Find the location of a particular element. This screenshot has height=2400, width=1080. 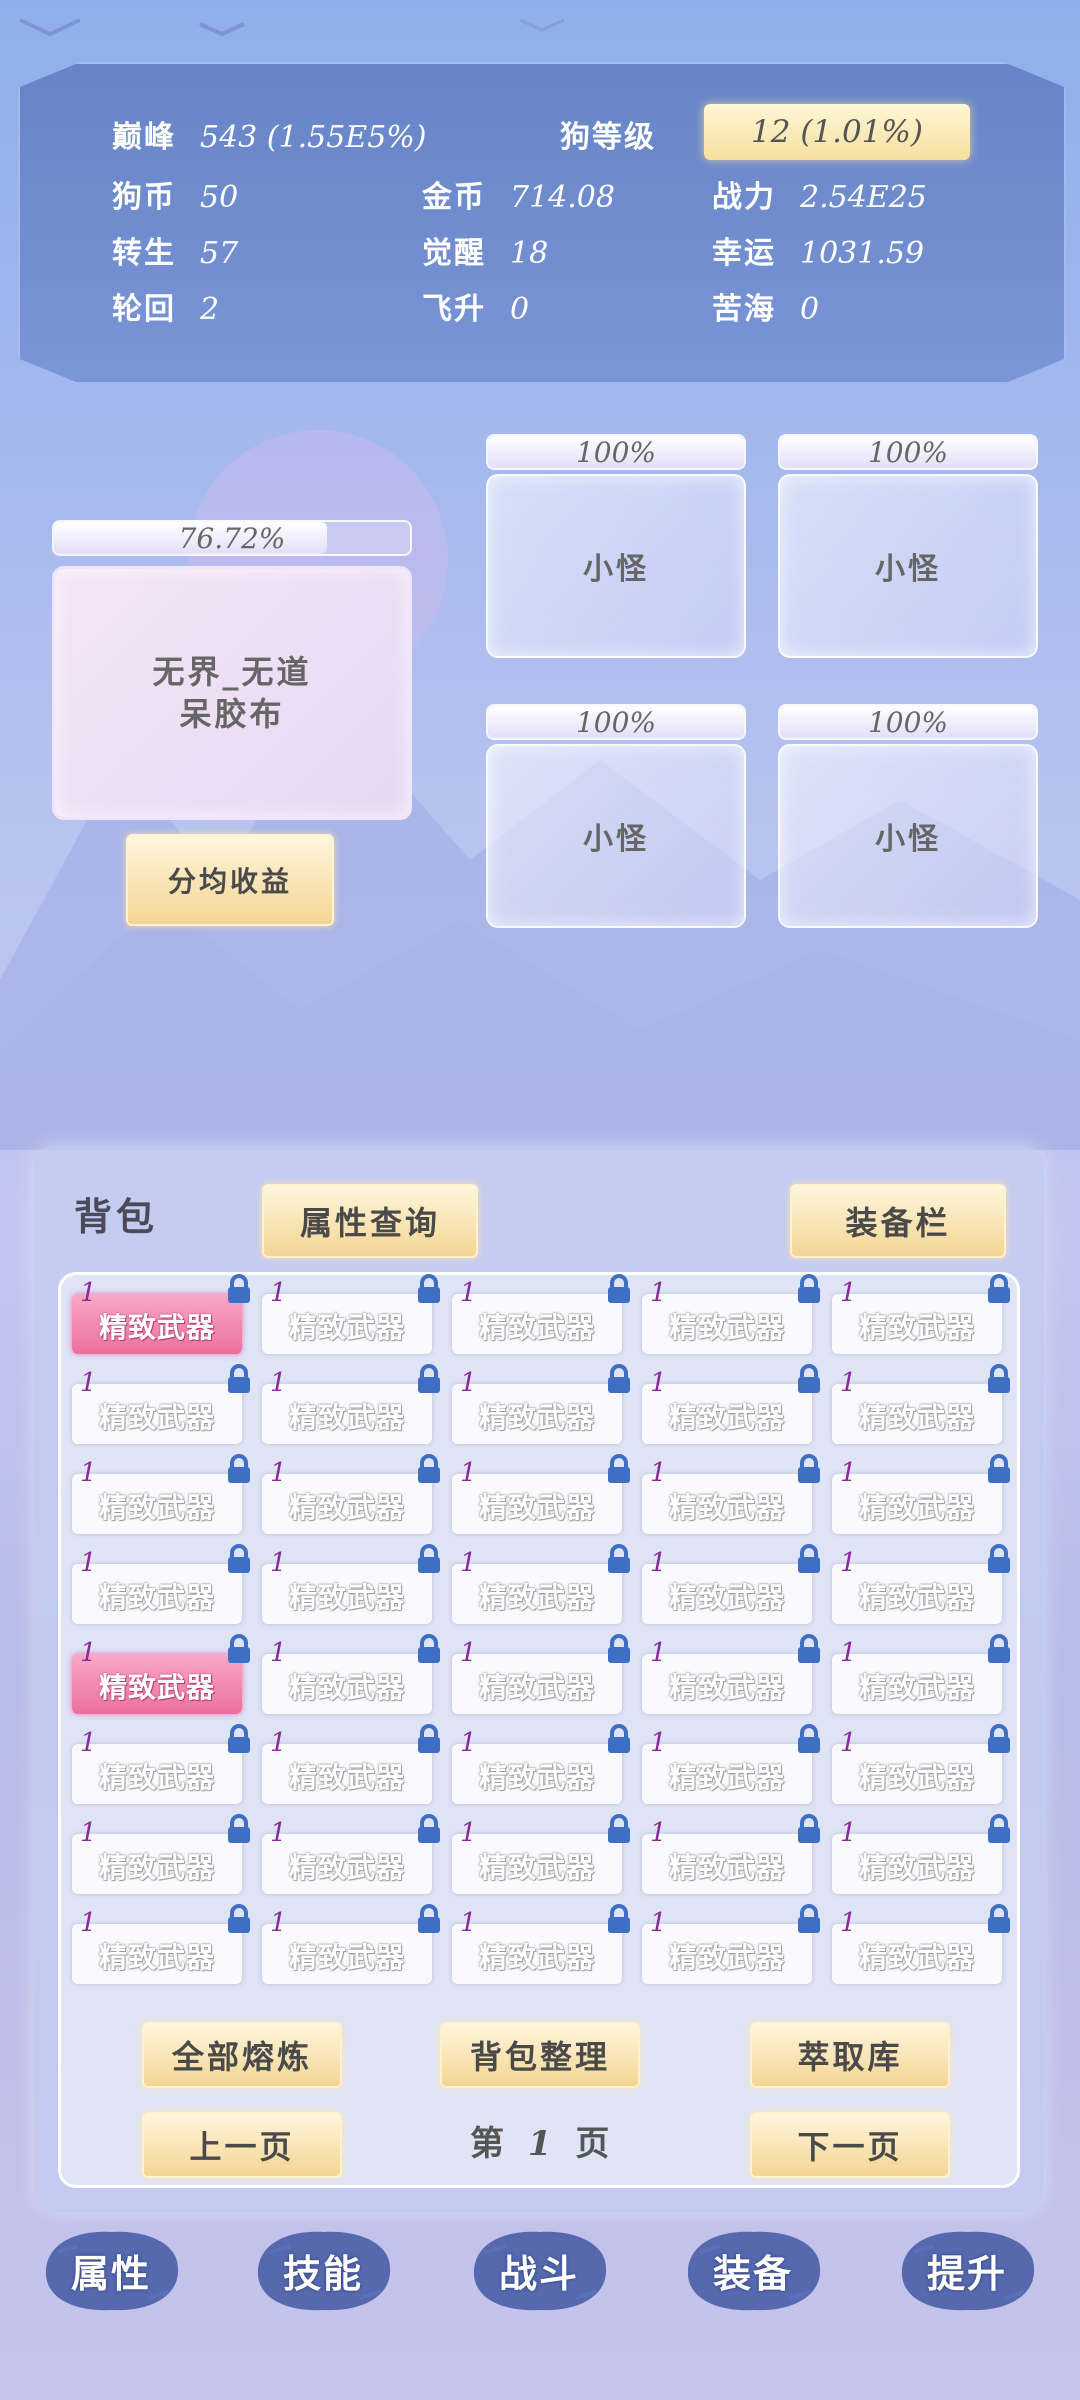

boss-card: 无界_无道 呆胶布 is located at coordinates (232, 693).